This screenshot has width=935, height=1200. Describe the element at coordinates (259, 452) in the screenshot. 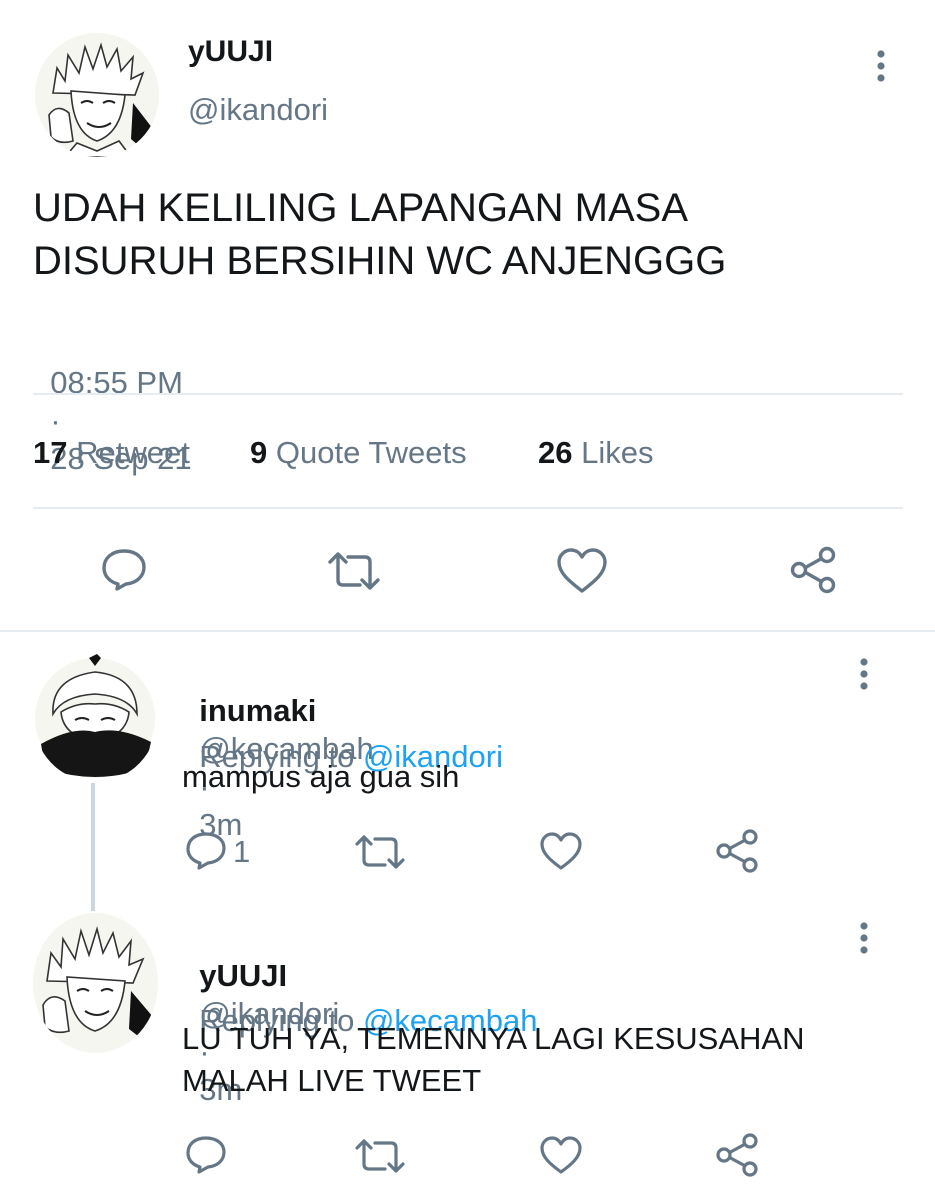

I see `quotes-count: 9` at that location.